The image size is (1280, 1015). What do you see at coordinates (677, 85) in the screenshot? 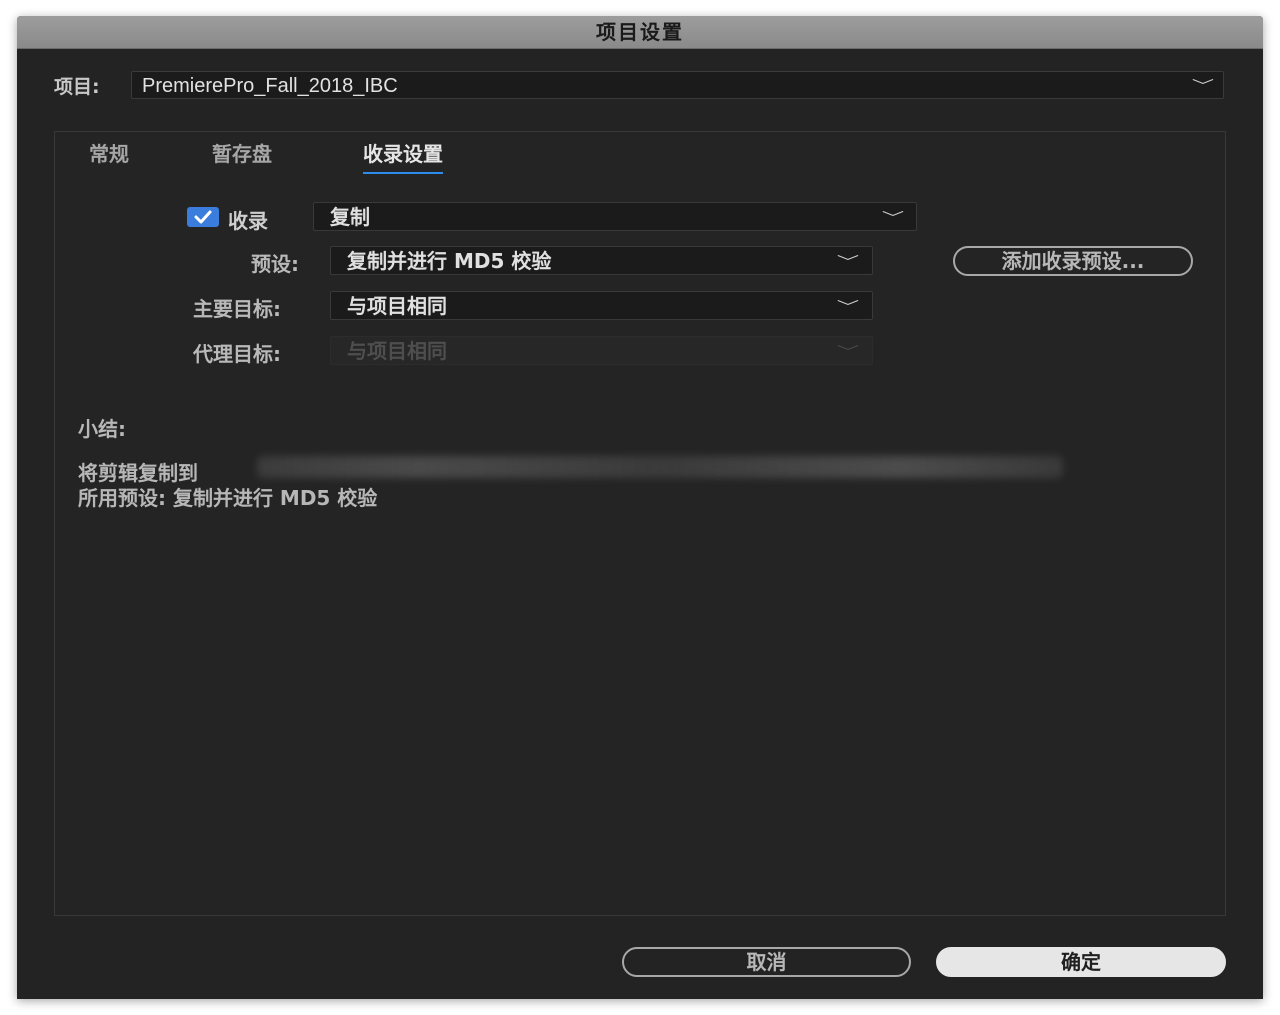
I see `project-dropdown: PremierePro_Fall_2018_IBC ﹀` at bounding box center [677, 85].